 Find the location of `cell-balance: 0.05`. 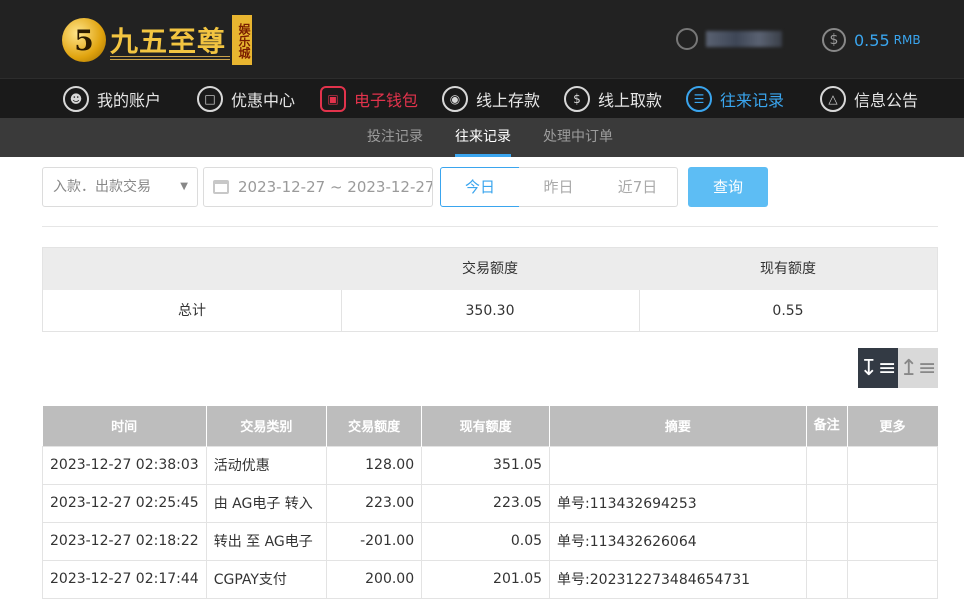

cell-balance: 0.05 is located at coordinates (486, 541).